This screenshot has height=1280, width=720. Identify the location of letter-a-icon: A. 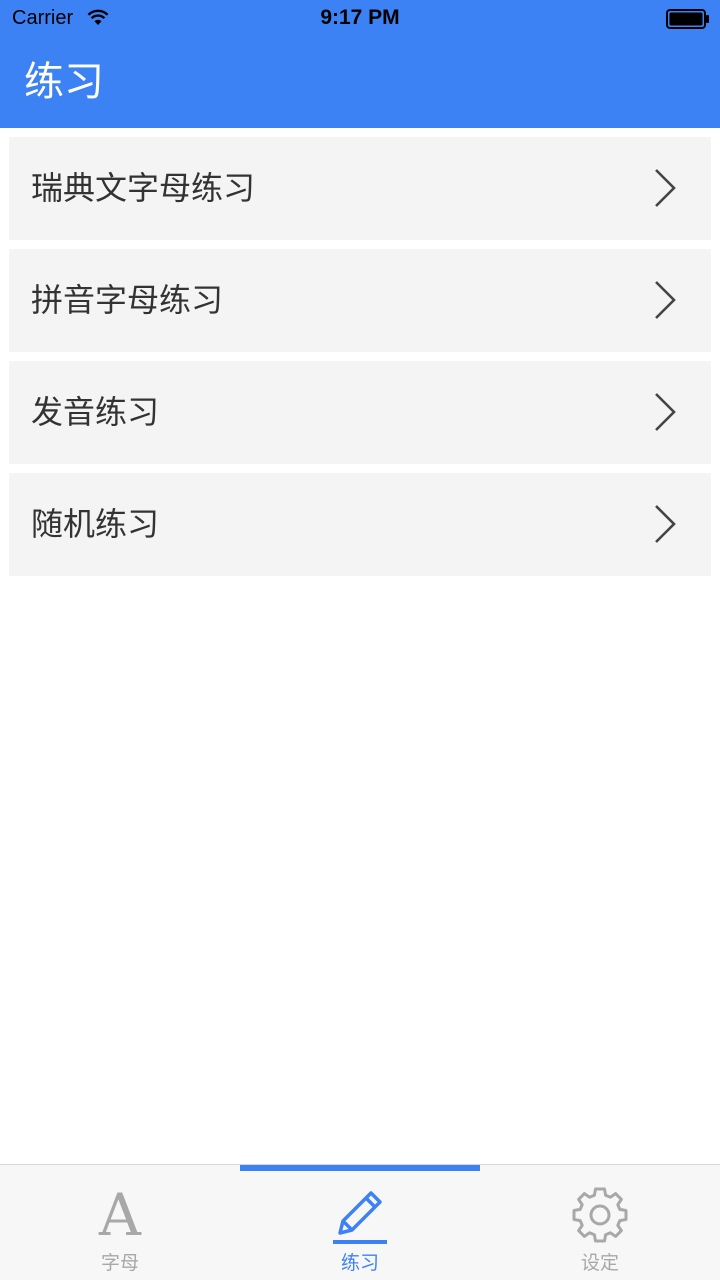
(120, 1215).